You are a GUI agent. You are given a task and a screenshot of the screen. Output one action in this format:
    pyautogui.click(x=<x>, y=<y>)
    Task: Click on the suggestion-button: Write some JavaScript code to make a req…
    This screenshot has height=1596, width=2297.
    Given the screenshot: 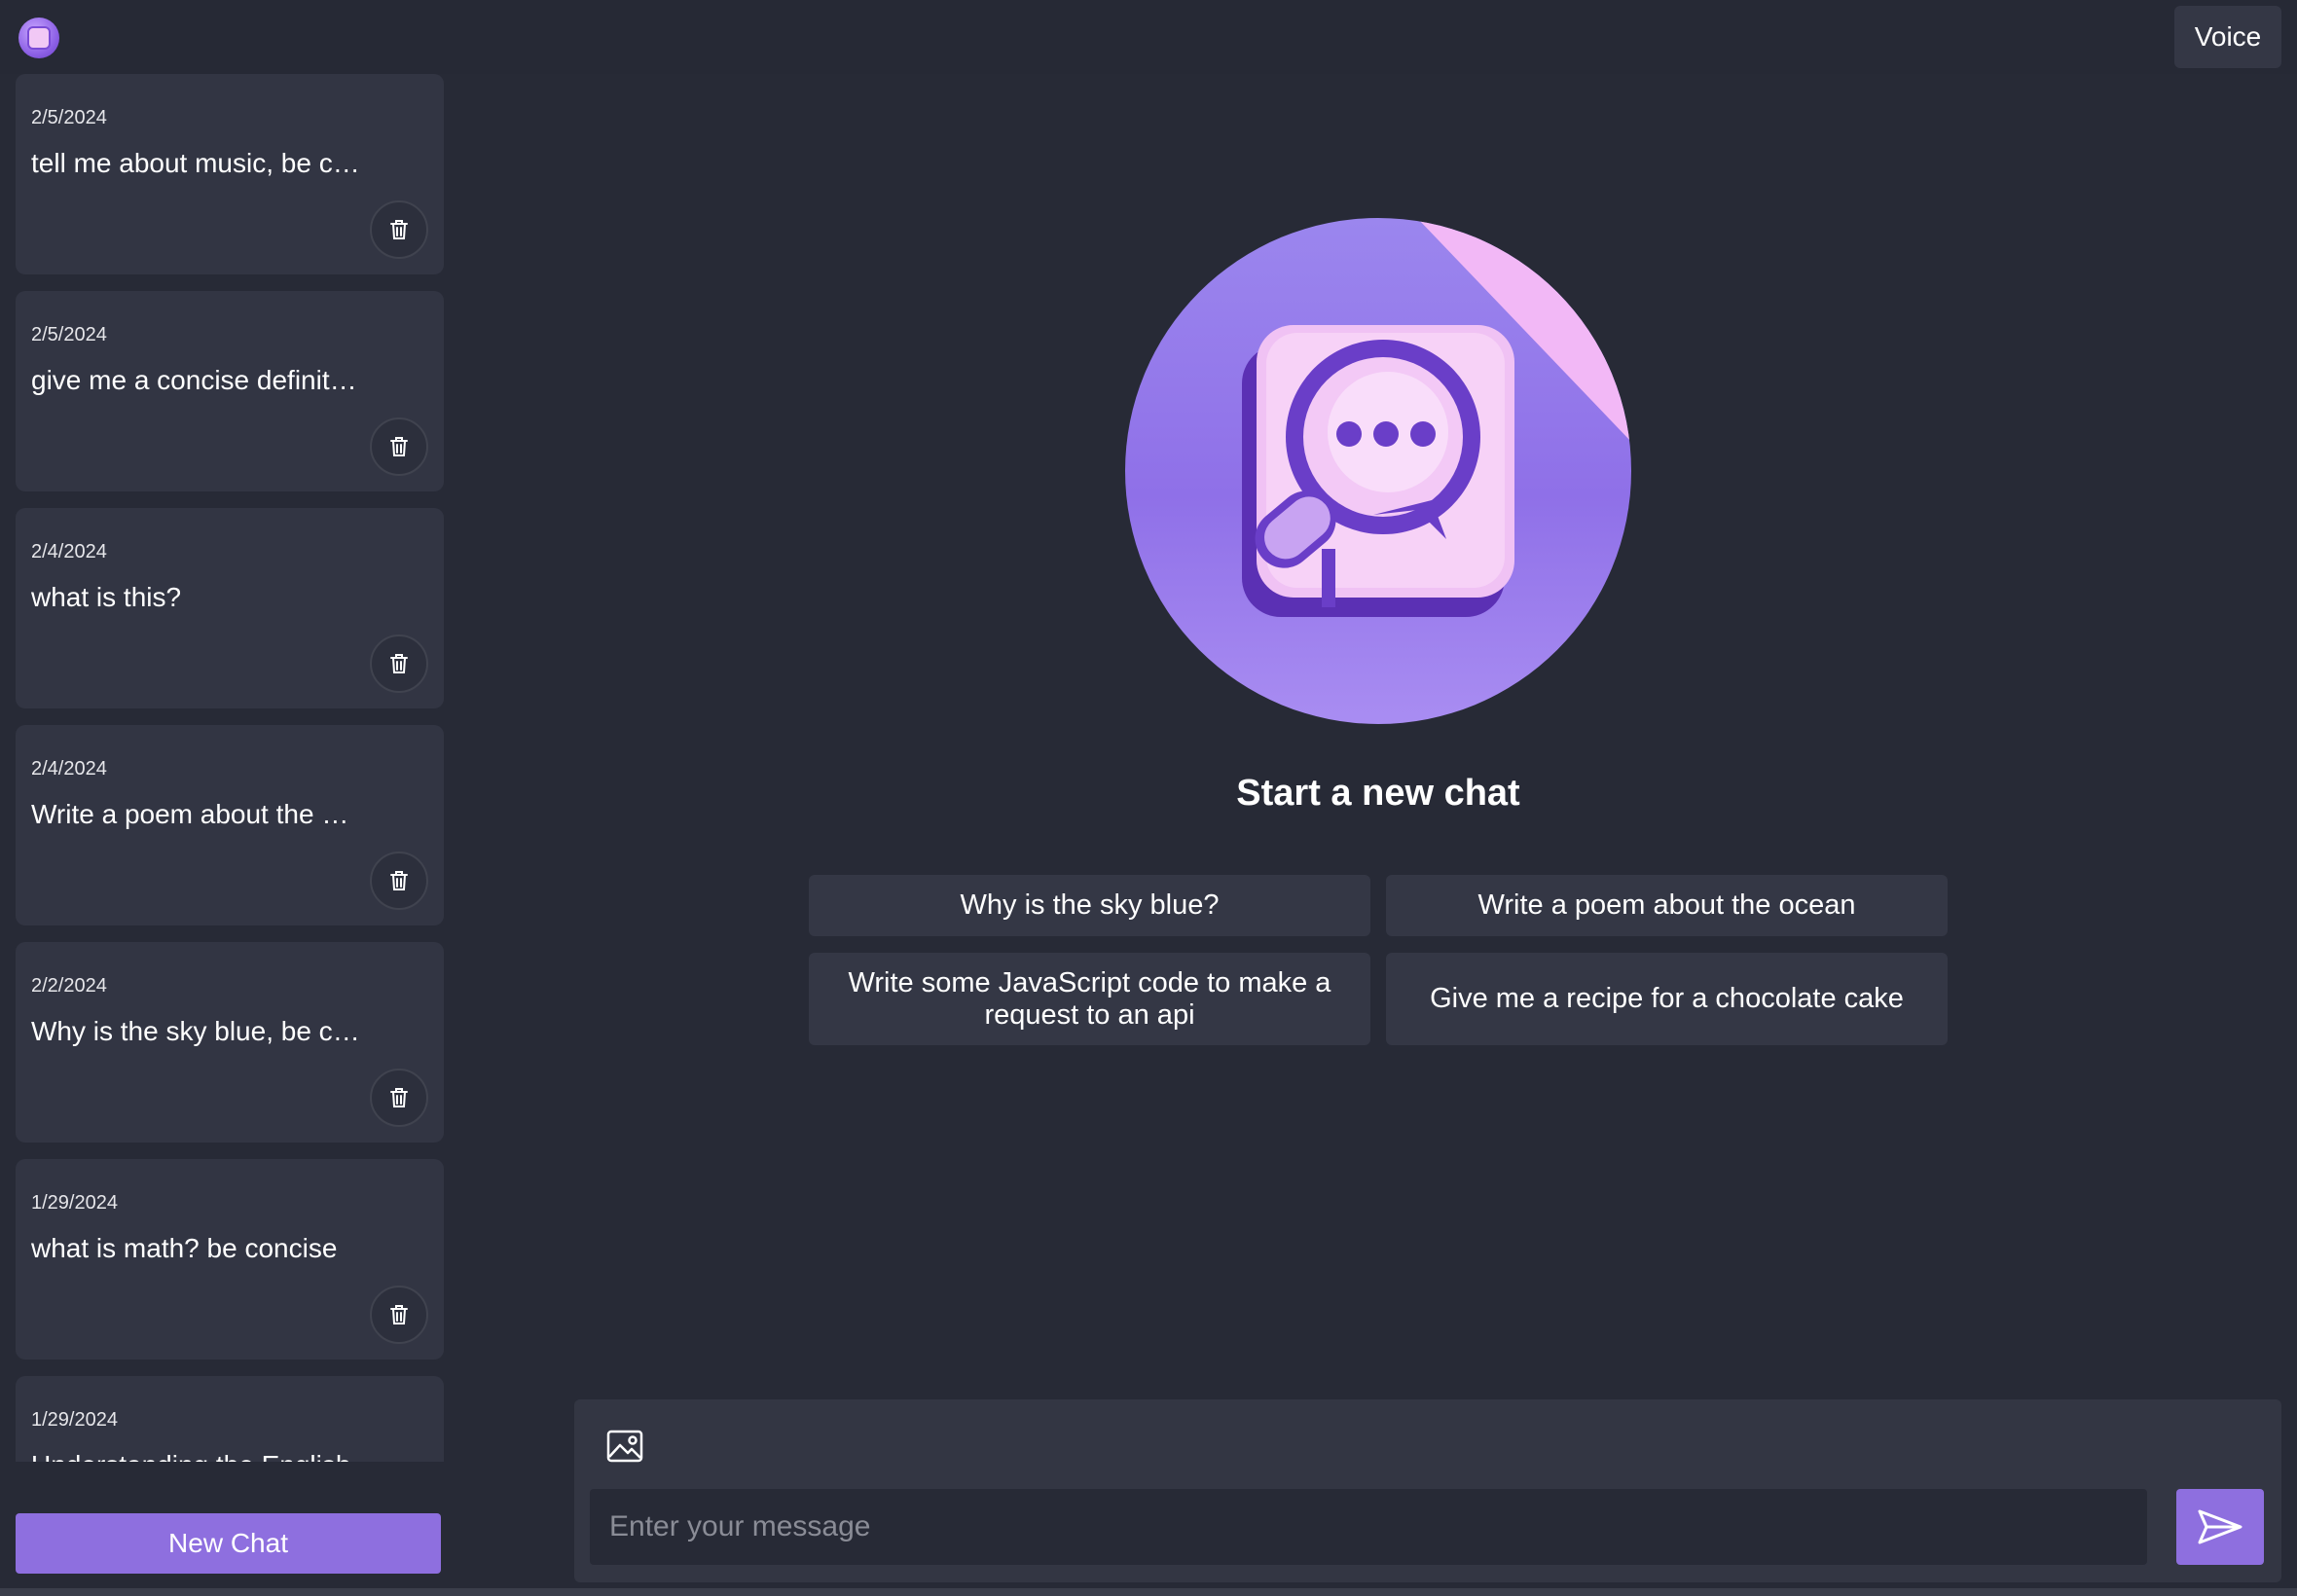 What is the action you would take?
    pyautogui.click(x=1089, y=999)
    